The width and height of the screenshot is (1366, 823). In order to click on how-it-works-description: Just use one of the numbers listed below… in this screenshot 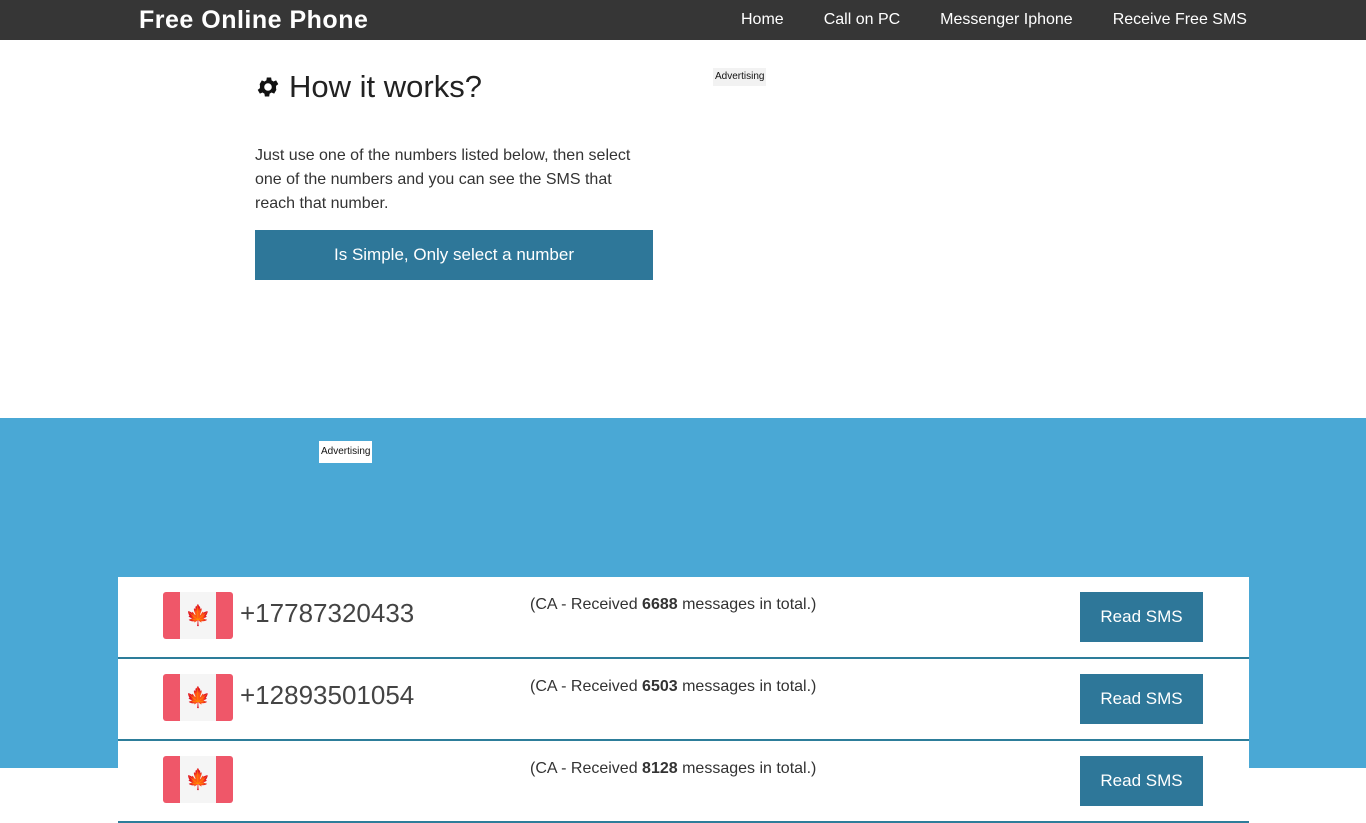, I will do `click(443, 179)`.